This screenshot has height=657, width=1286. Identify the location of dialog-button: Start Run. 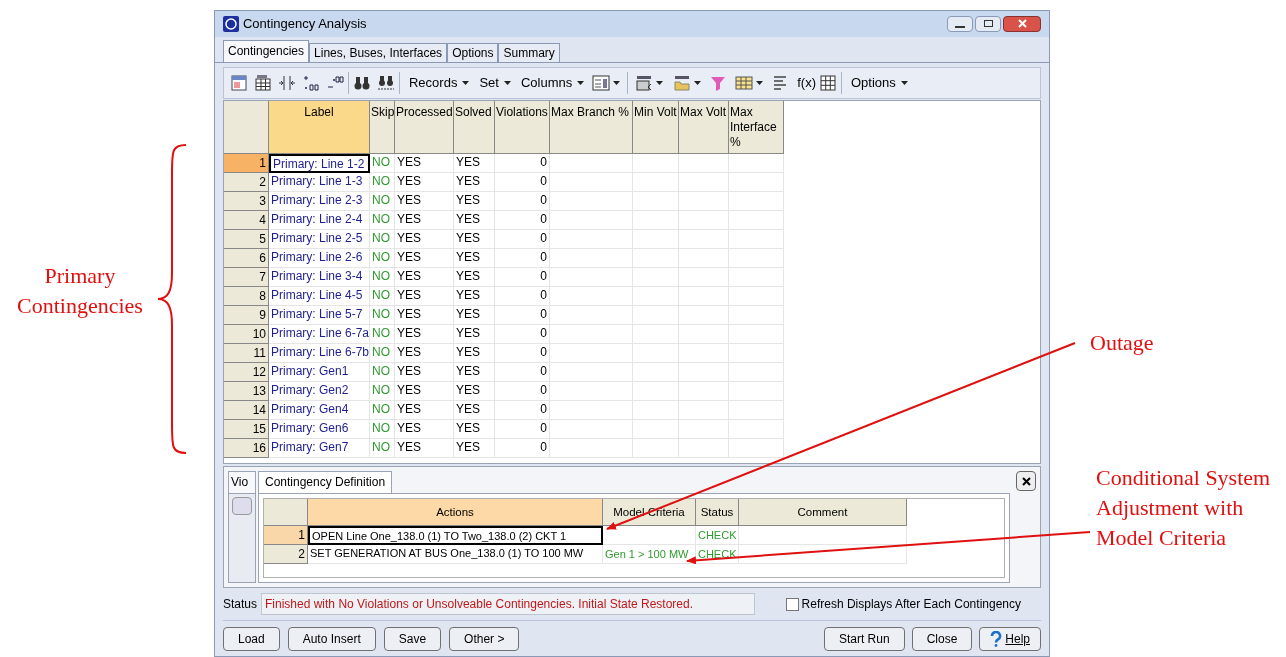
(864, 638).